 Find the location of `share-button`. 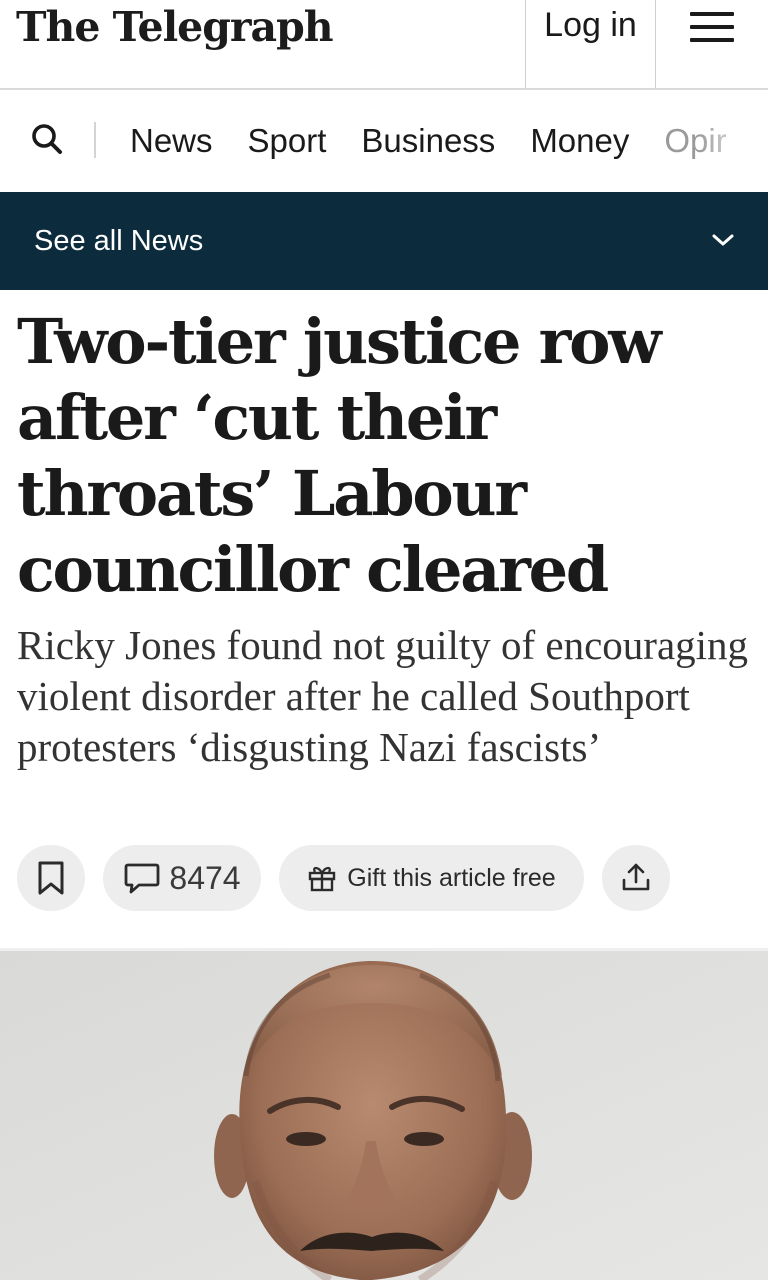

share-button is located at coordinates (636, 878).